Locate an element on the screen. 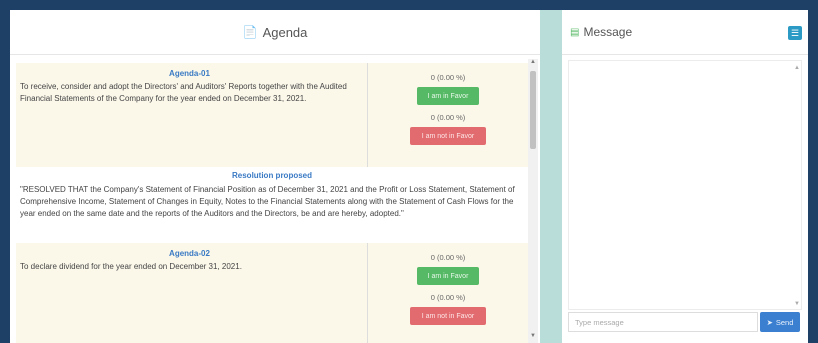 This screenshot has width=818, height=343. message-header: ▤ Message ☰ is located at coordinates (685, 32).